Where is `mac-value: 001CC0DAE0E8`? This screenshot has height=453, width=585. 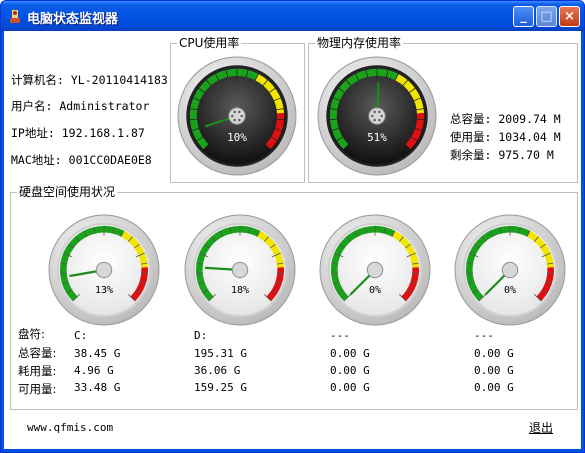 mac-value: 001CC0DAE0E8 is located at coordinates (110, 160).